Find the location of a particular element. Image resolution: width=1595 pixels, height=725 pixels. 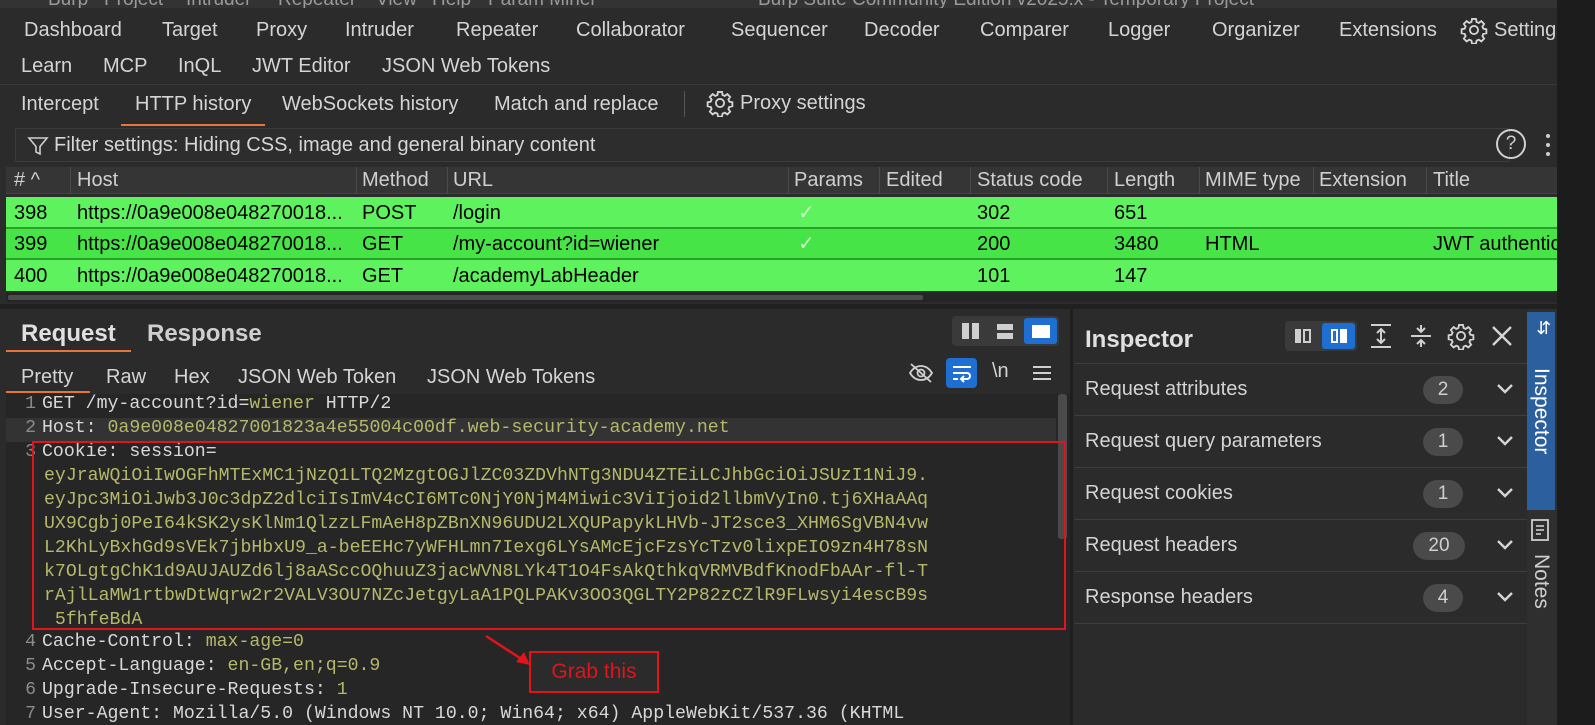

show-newlines-toggle: \n is located at coordinates (1000, 371).